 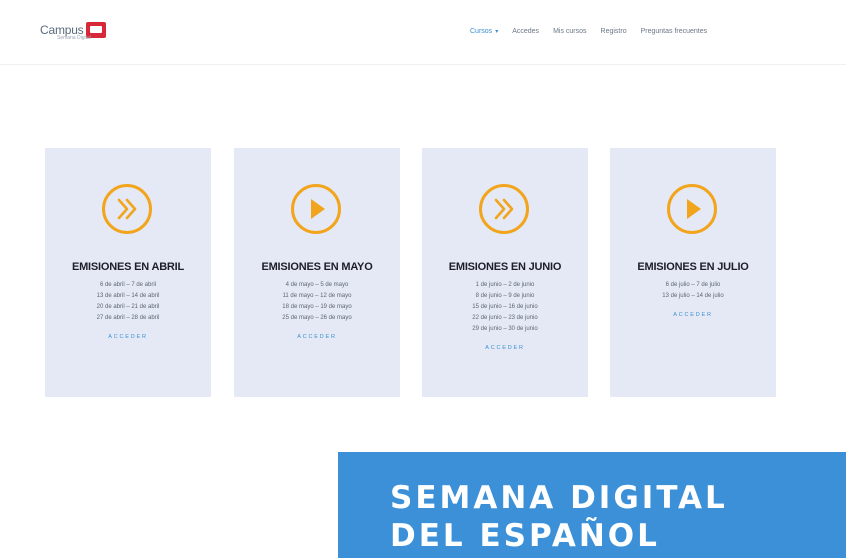 What do you see at coordinates (505, 267) in the screenshot?
I see `card-title: EMISIONES EN JUNIO` at bounding box center [505, 267].